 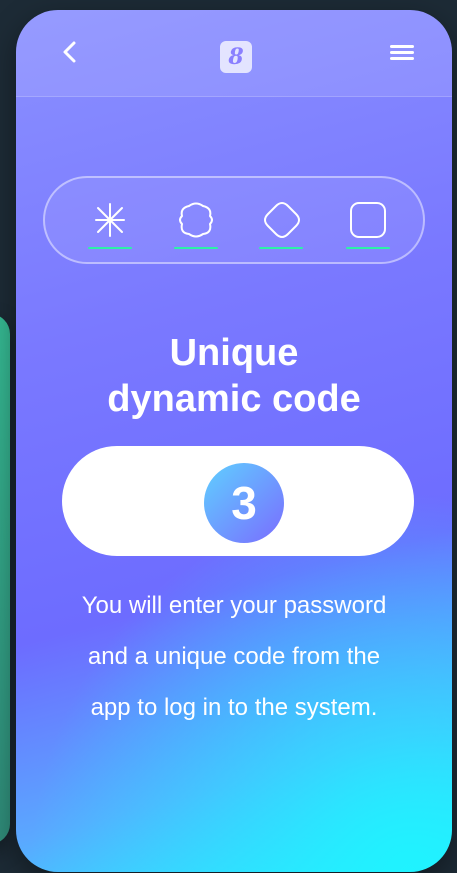 I want to click on chevron-left-icon, so click(x=69, y=52).